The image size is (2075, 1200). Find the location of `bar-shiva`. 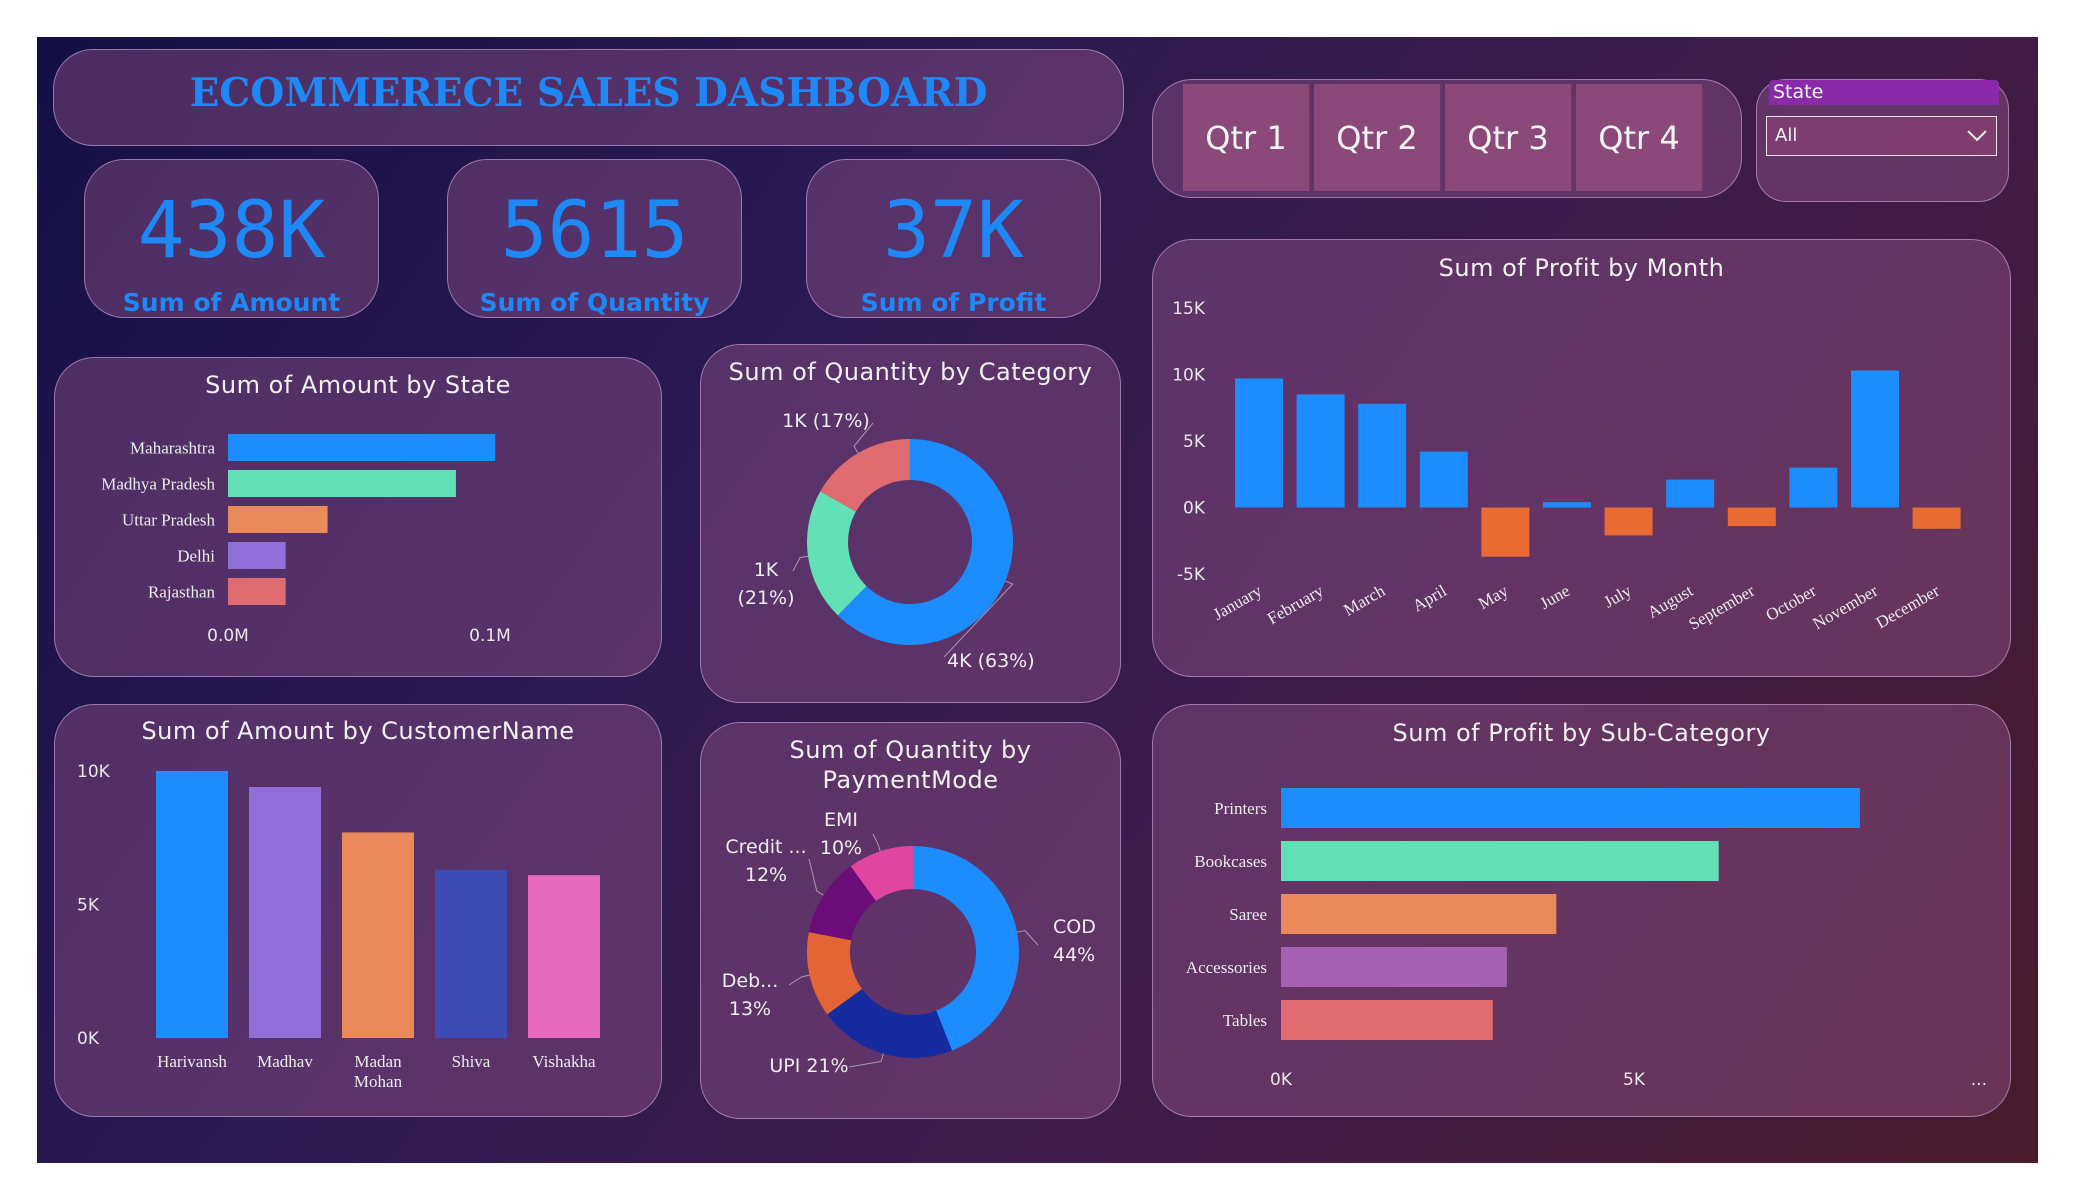

bar-shiva is located at coordinates (471, 953).